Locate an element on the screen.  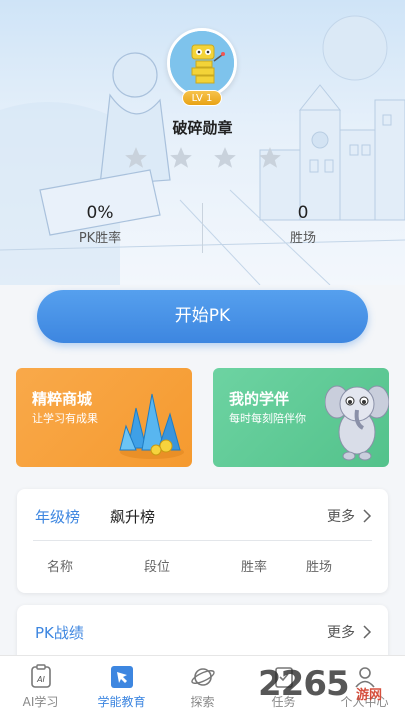
shop-card-title: 精粹商城 is located at coordinates (62, 399).